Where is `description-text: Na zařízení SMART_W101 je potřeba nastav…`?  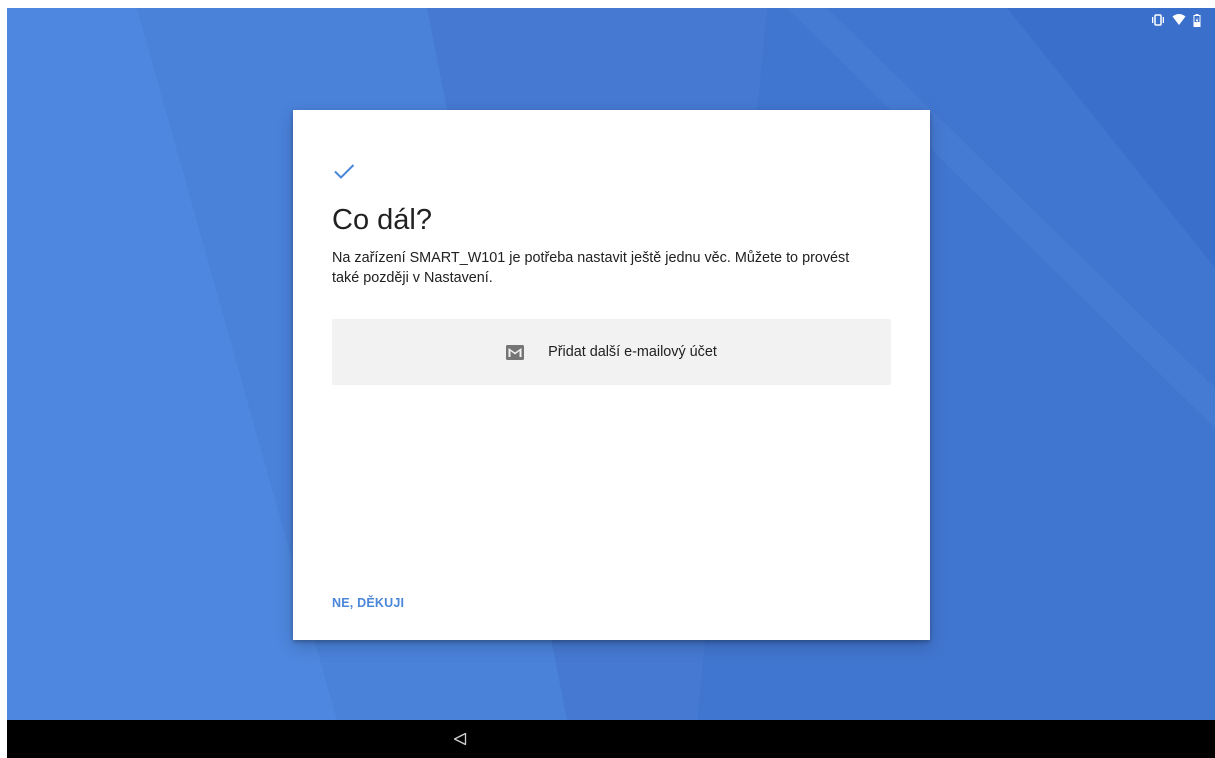 description-text: Na zařízení SMART_W101 je potřeba nastav… is located at coordinates (591, 268).